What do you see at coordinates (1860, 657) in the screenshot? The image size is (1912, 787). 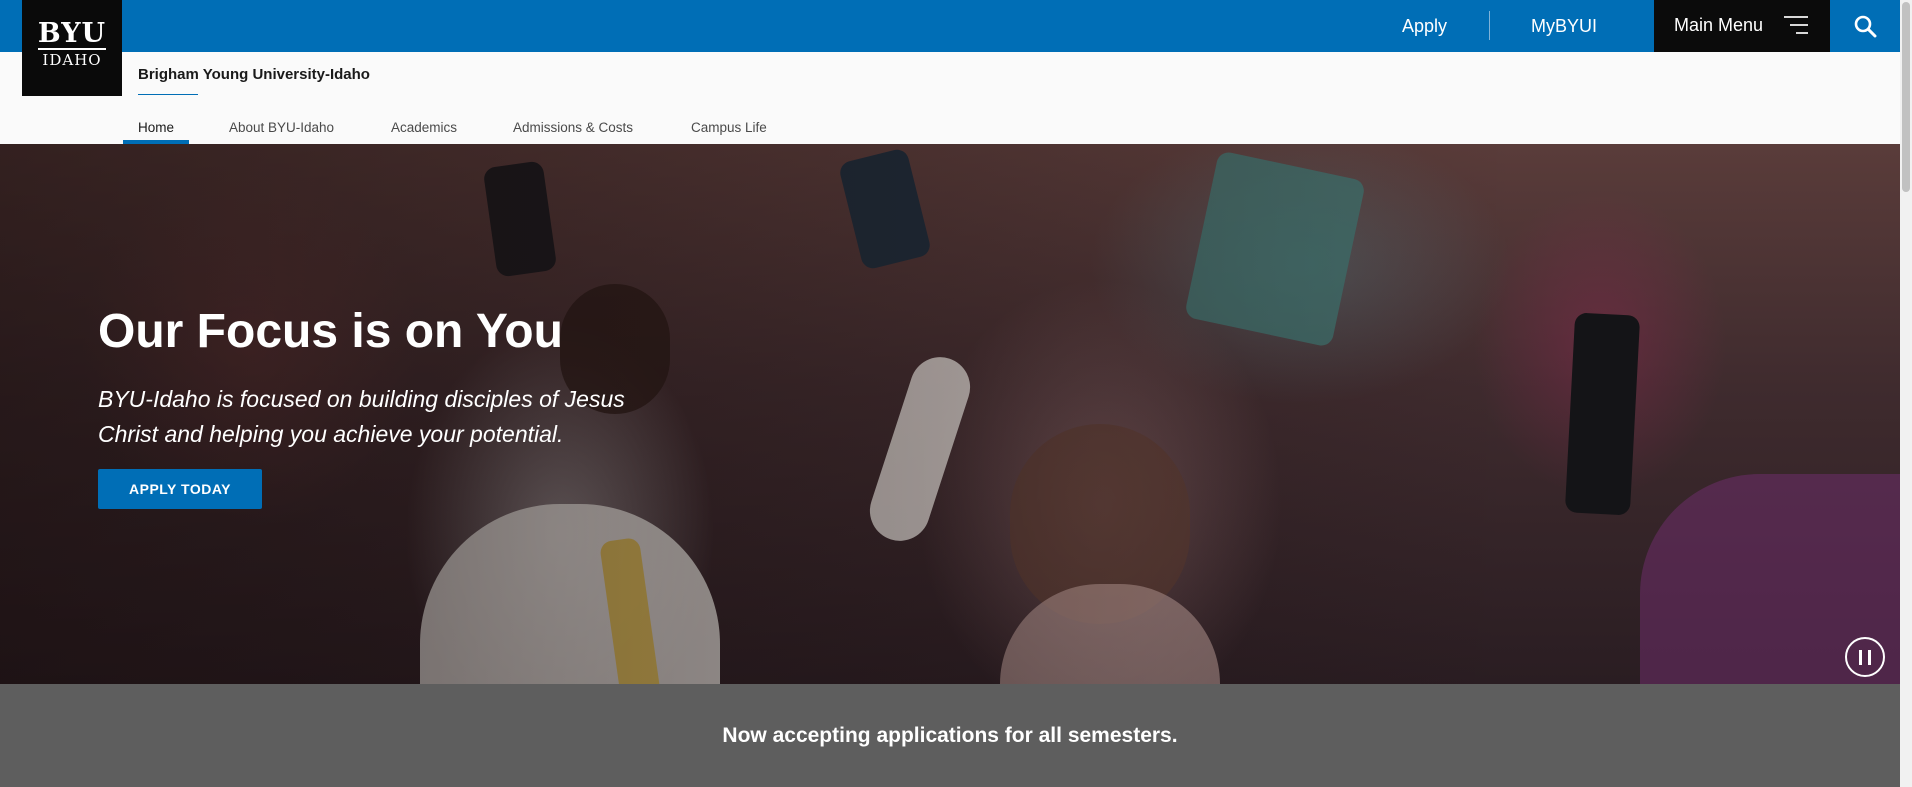 I see `pause-icon` at bounding box center [1860, 657].